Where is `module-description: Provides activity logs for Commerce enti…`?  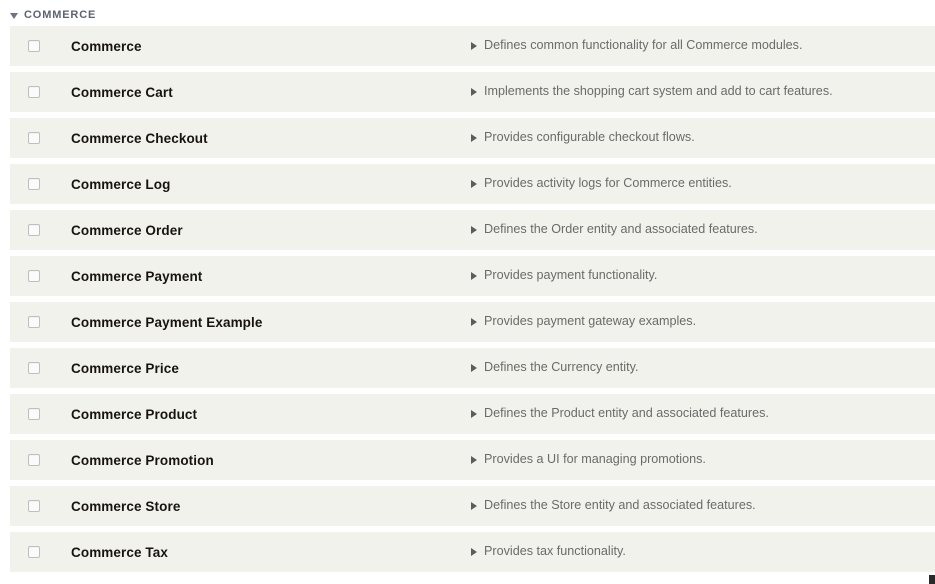
module-description: Provides activity logs for Commerce enti… is located at coordinates (608, 183).